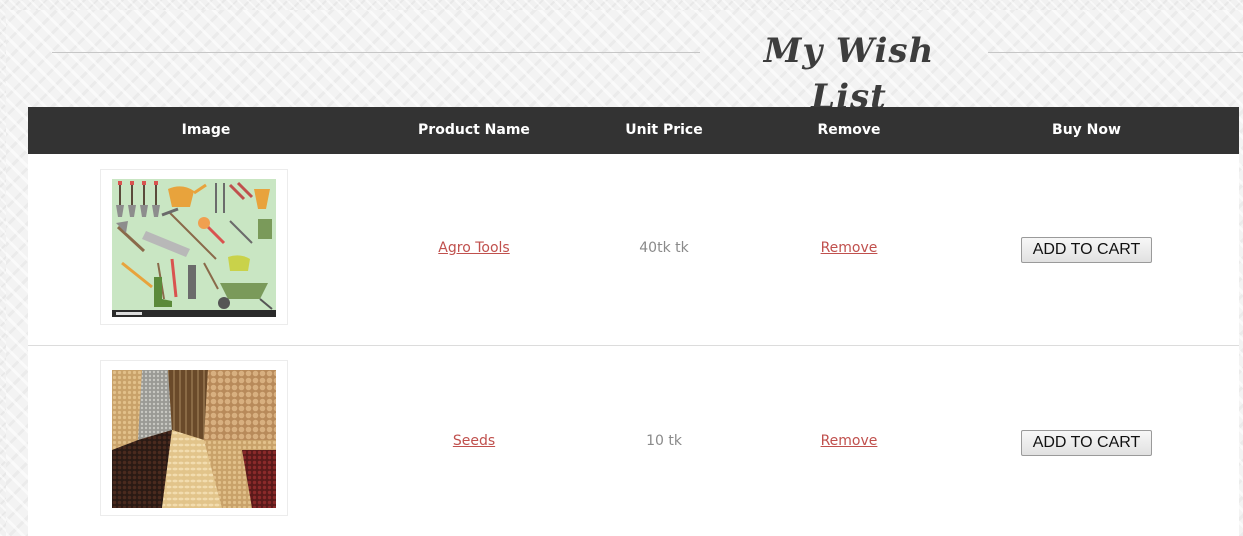  I want to click on unit-price: 40tk tk, so click(664, 248).